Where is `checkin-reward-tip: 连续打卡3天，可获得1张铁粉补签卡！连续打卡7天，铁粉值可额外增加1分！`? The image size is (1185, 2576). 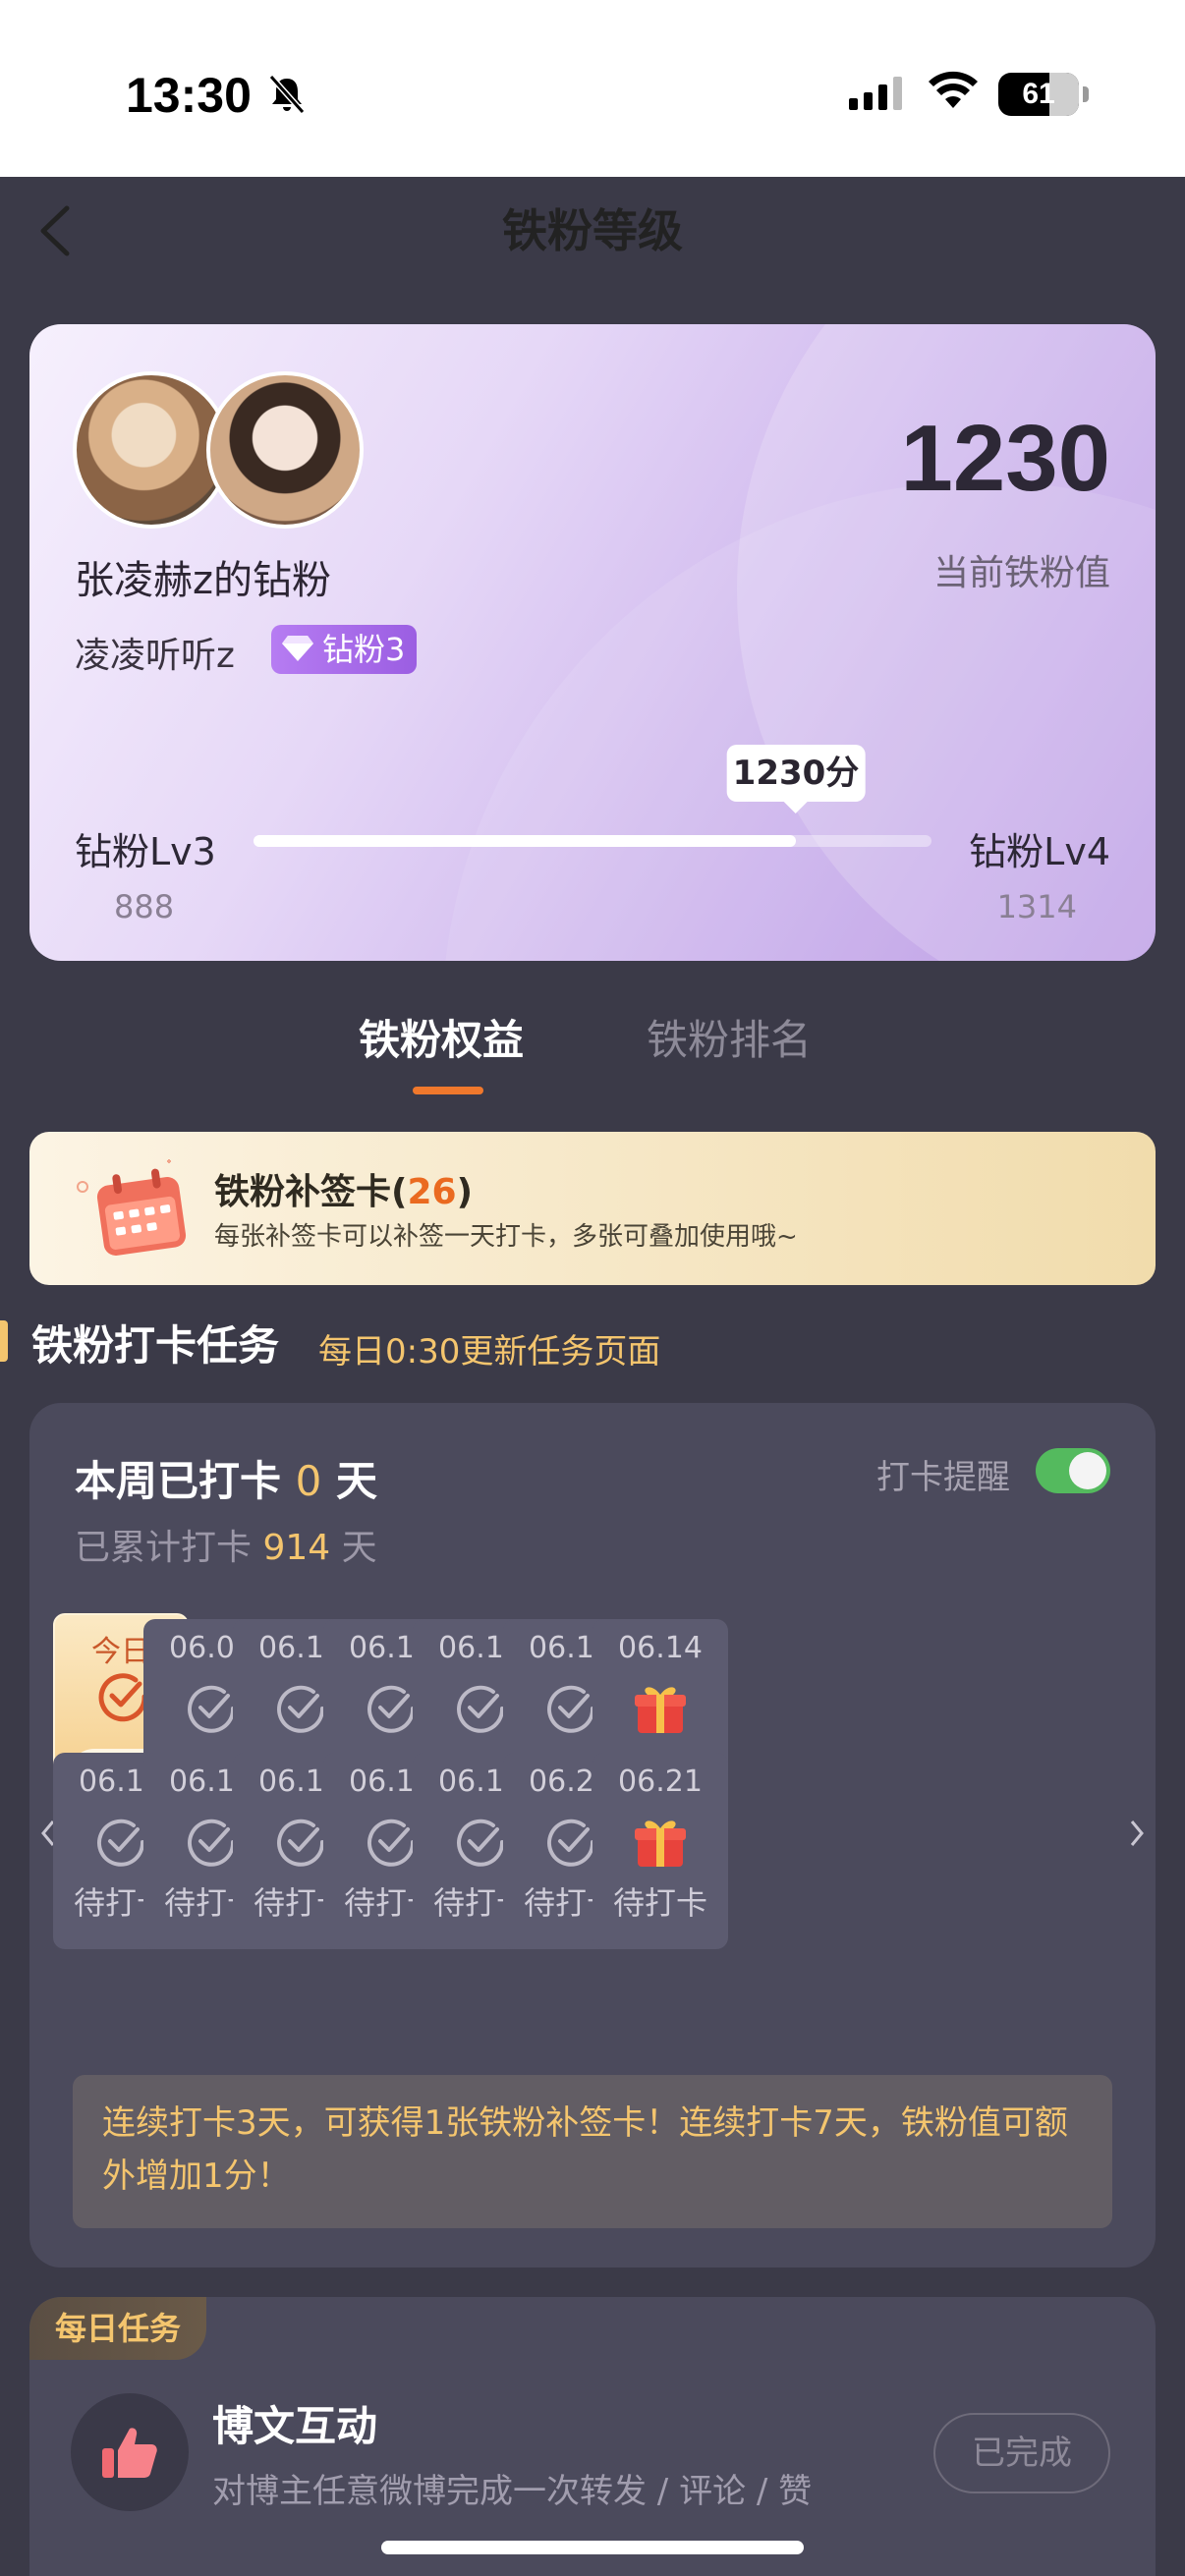
checkin-reward-tip: 连续打卡3天，可获得1张铁粉补签卡！连续打卡7天，铁粉值可额外增加1分！ is located at coordinates (592, 2151).